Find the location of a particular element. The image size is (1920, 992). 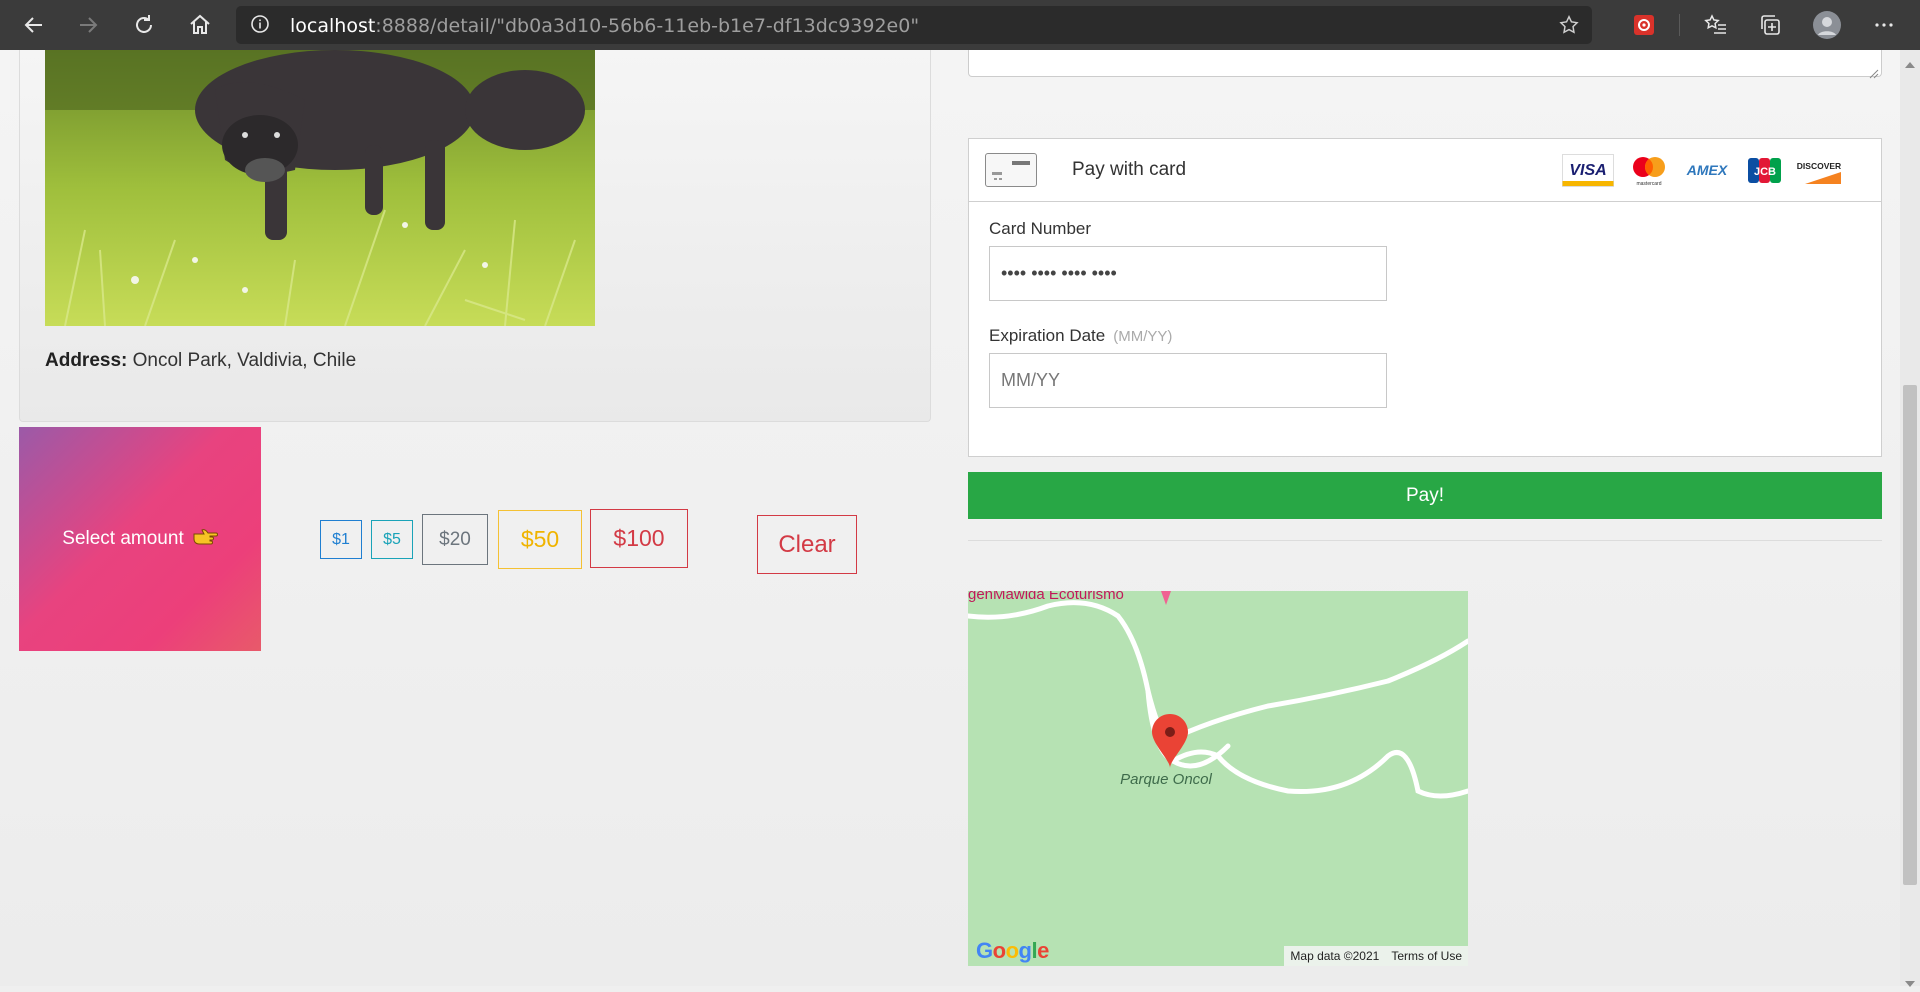

discover-icon: DISCOVER is located at coordinates (1819, 170).